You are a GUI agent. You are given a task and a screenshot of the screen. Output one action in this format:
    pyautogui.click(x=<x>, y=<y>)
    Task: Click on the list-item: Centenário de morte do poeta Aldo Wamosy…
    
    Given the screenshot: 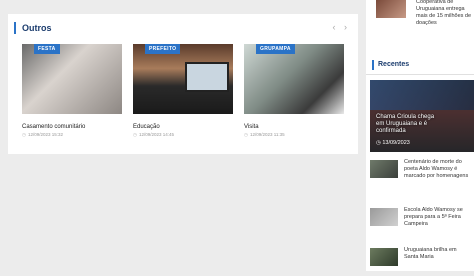 What is the action you would take?
    pyautogui.click(x=422, y=173)
    